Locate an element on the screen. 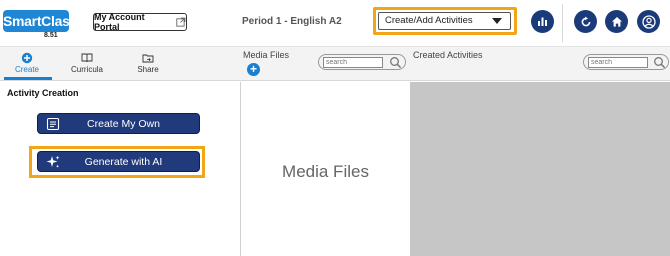 The image size is (670, 256). activity-select: Create/Add Activities is located at coordinates (444, 21).